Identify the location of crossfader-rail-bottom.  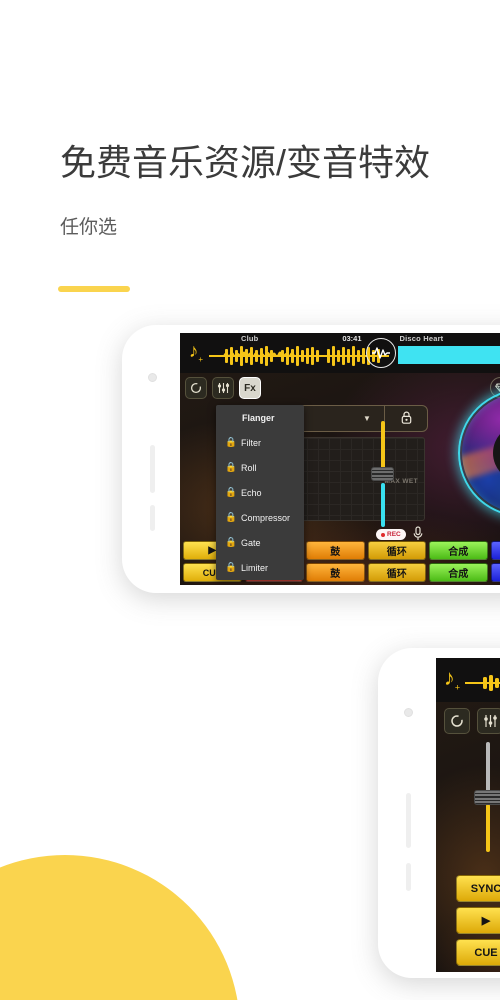
(382, 505).